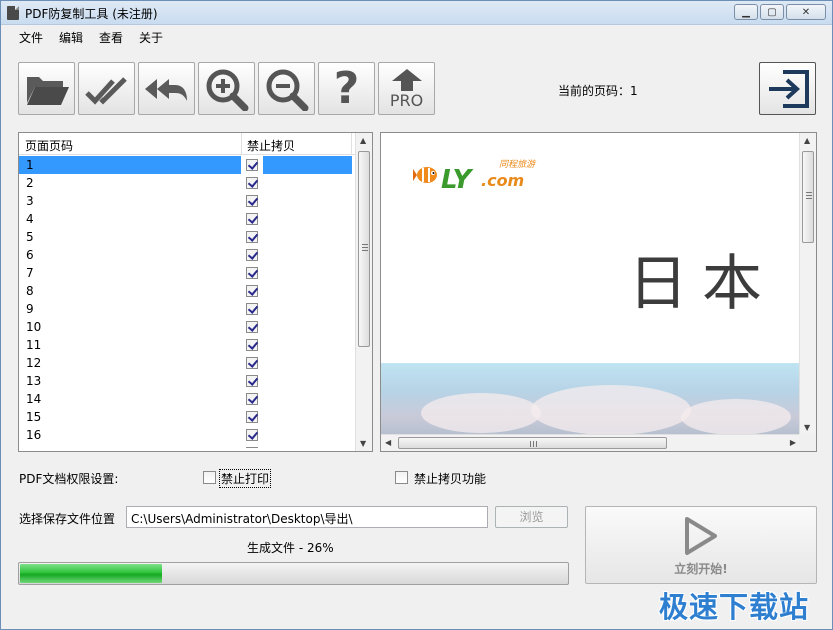 This screenshot has height=630, width=833. Describe the element at coordinates (46, 88) in the screenshot. I see `open-file-button` at that location.